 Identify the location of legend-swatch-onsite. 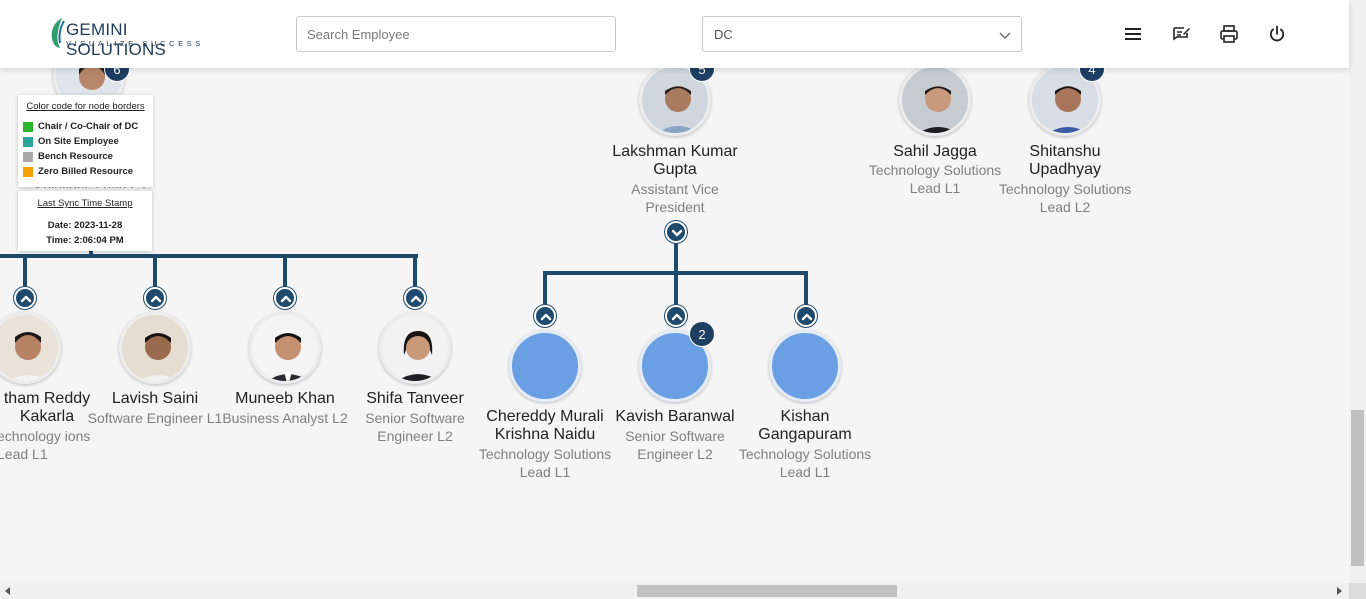
(28, 141).